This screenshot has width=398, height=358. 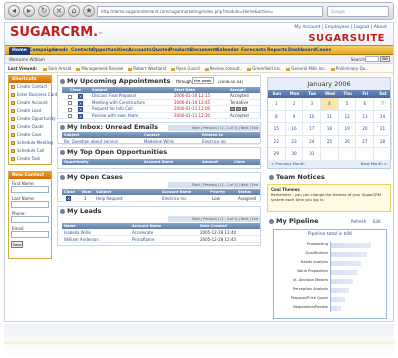 I want to click on tab-reports: Reports, so click(x=277, y=51).